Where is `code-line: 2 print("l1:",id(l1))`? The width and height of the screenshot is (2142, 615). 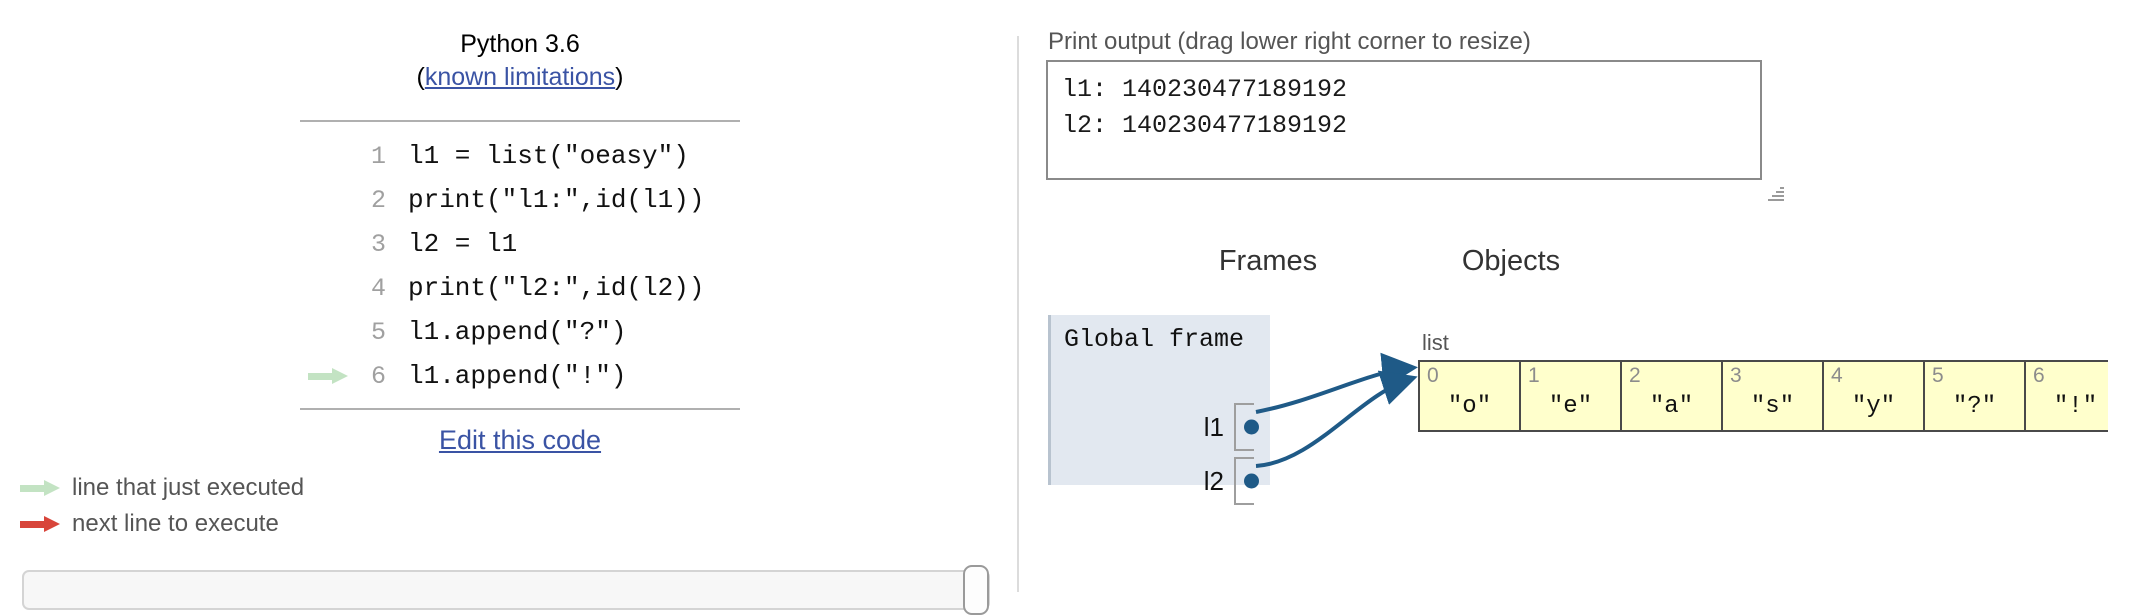
code-line: 2 print("l1:",id(l1)) is located at coordinates (520, 200).